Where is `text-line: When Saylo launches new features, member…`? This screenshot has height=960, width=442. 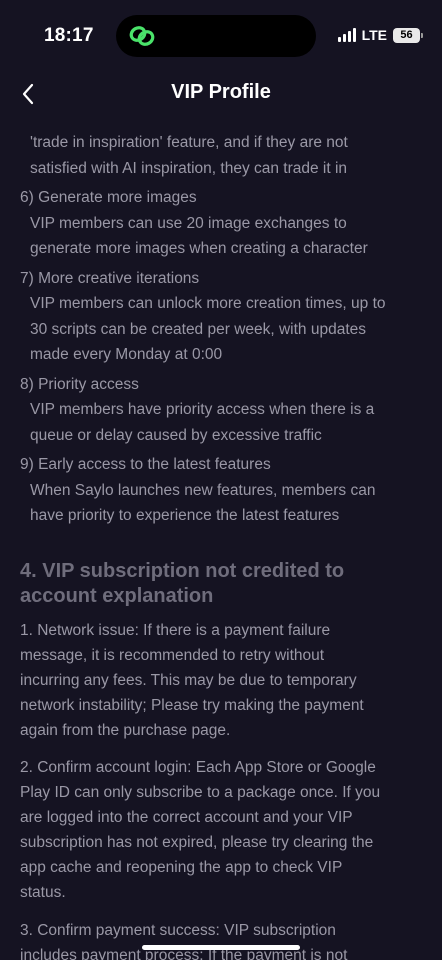 text-line: When Saylo launches new features, member… is located at coordinates (203, 490).